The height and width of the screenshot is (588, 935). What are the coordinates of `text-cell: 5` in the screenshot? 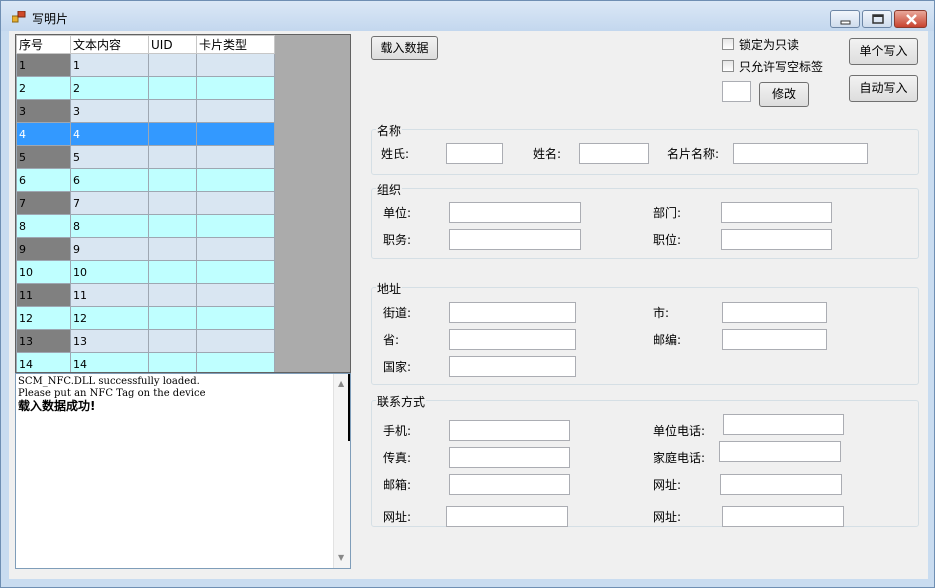 It's located at (109, 157).